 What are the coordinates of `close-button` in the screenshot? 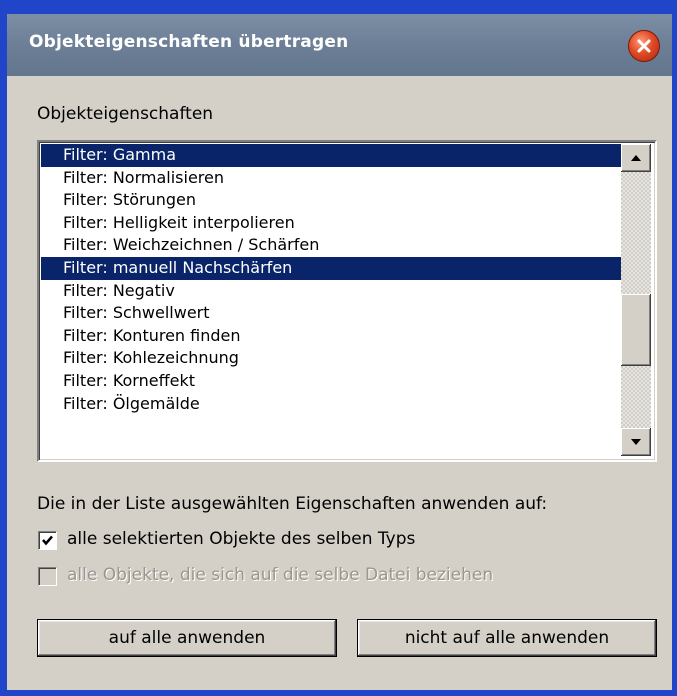 It's located at (644, 46).